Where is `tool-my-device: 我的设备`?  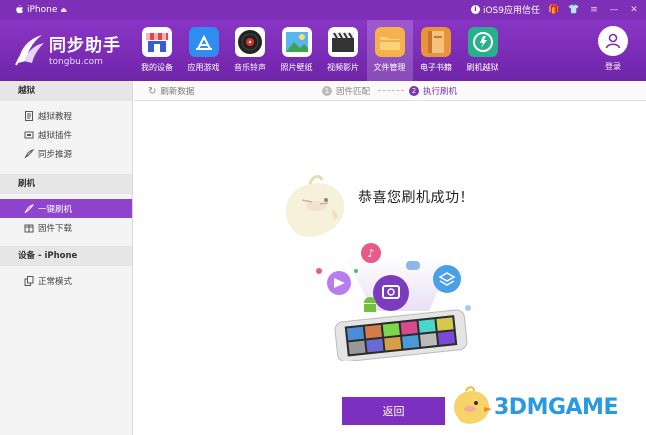
tool-my-device: 我的设备 is located at coordinates (157, 50).